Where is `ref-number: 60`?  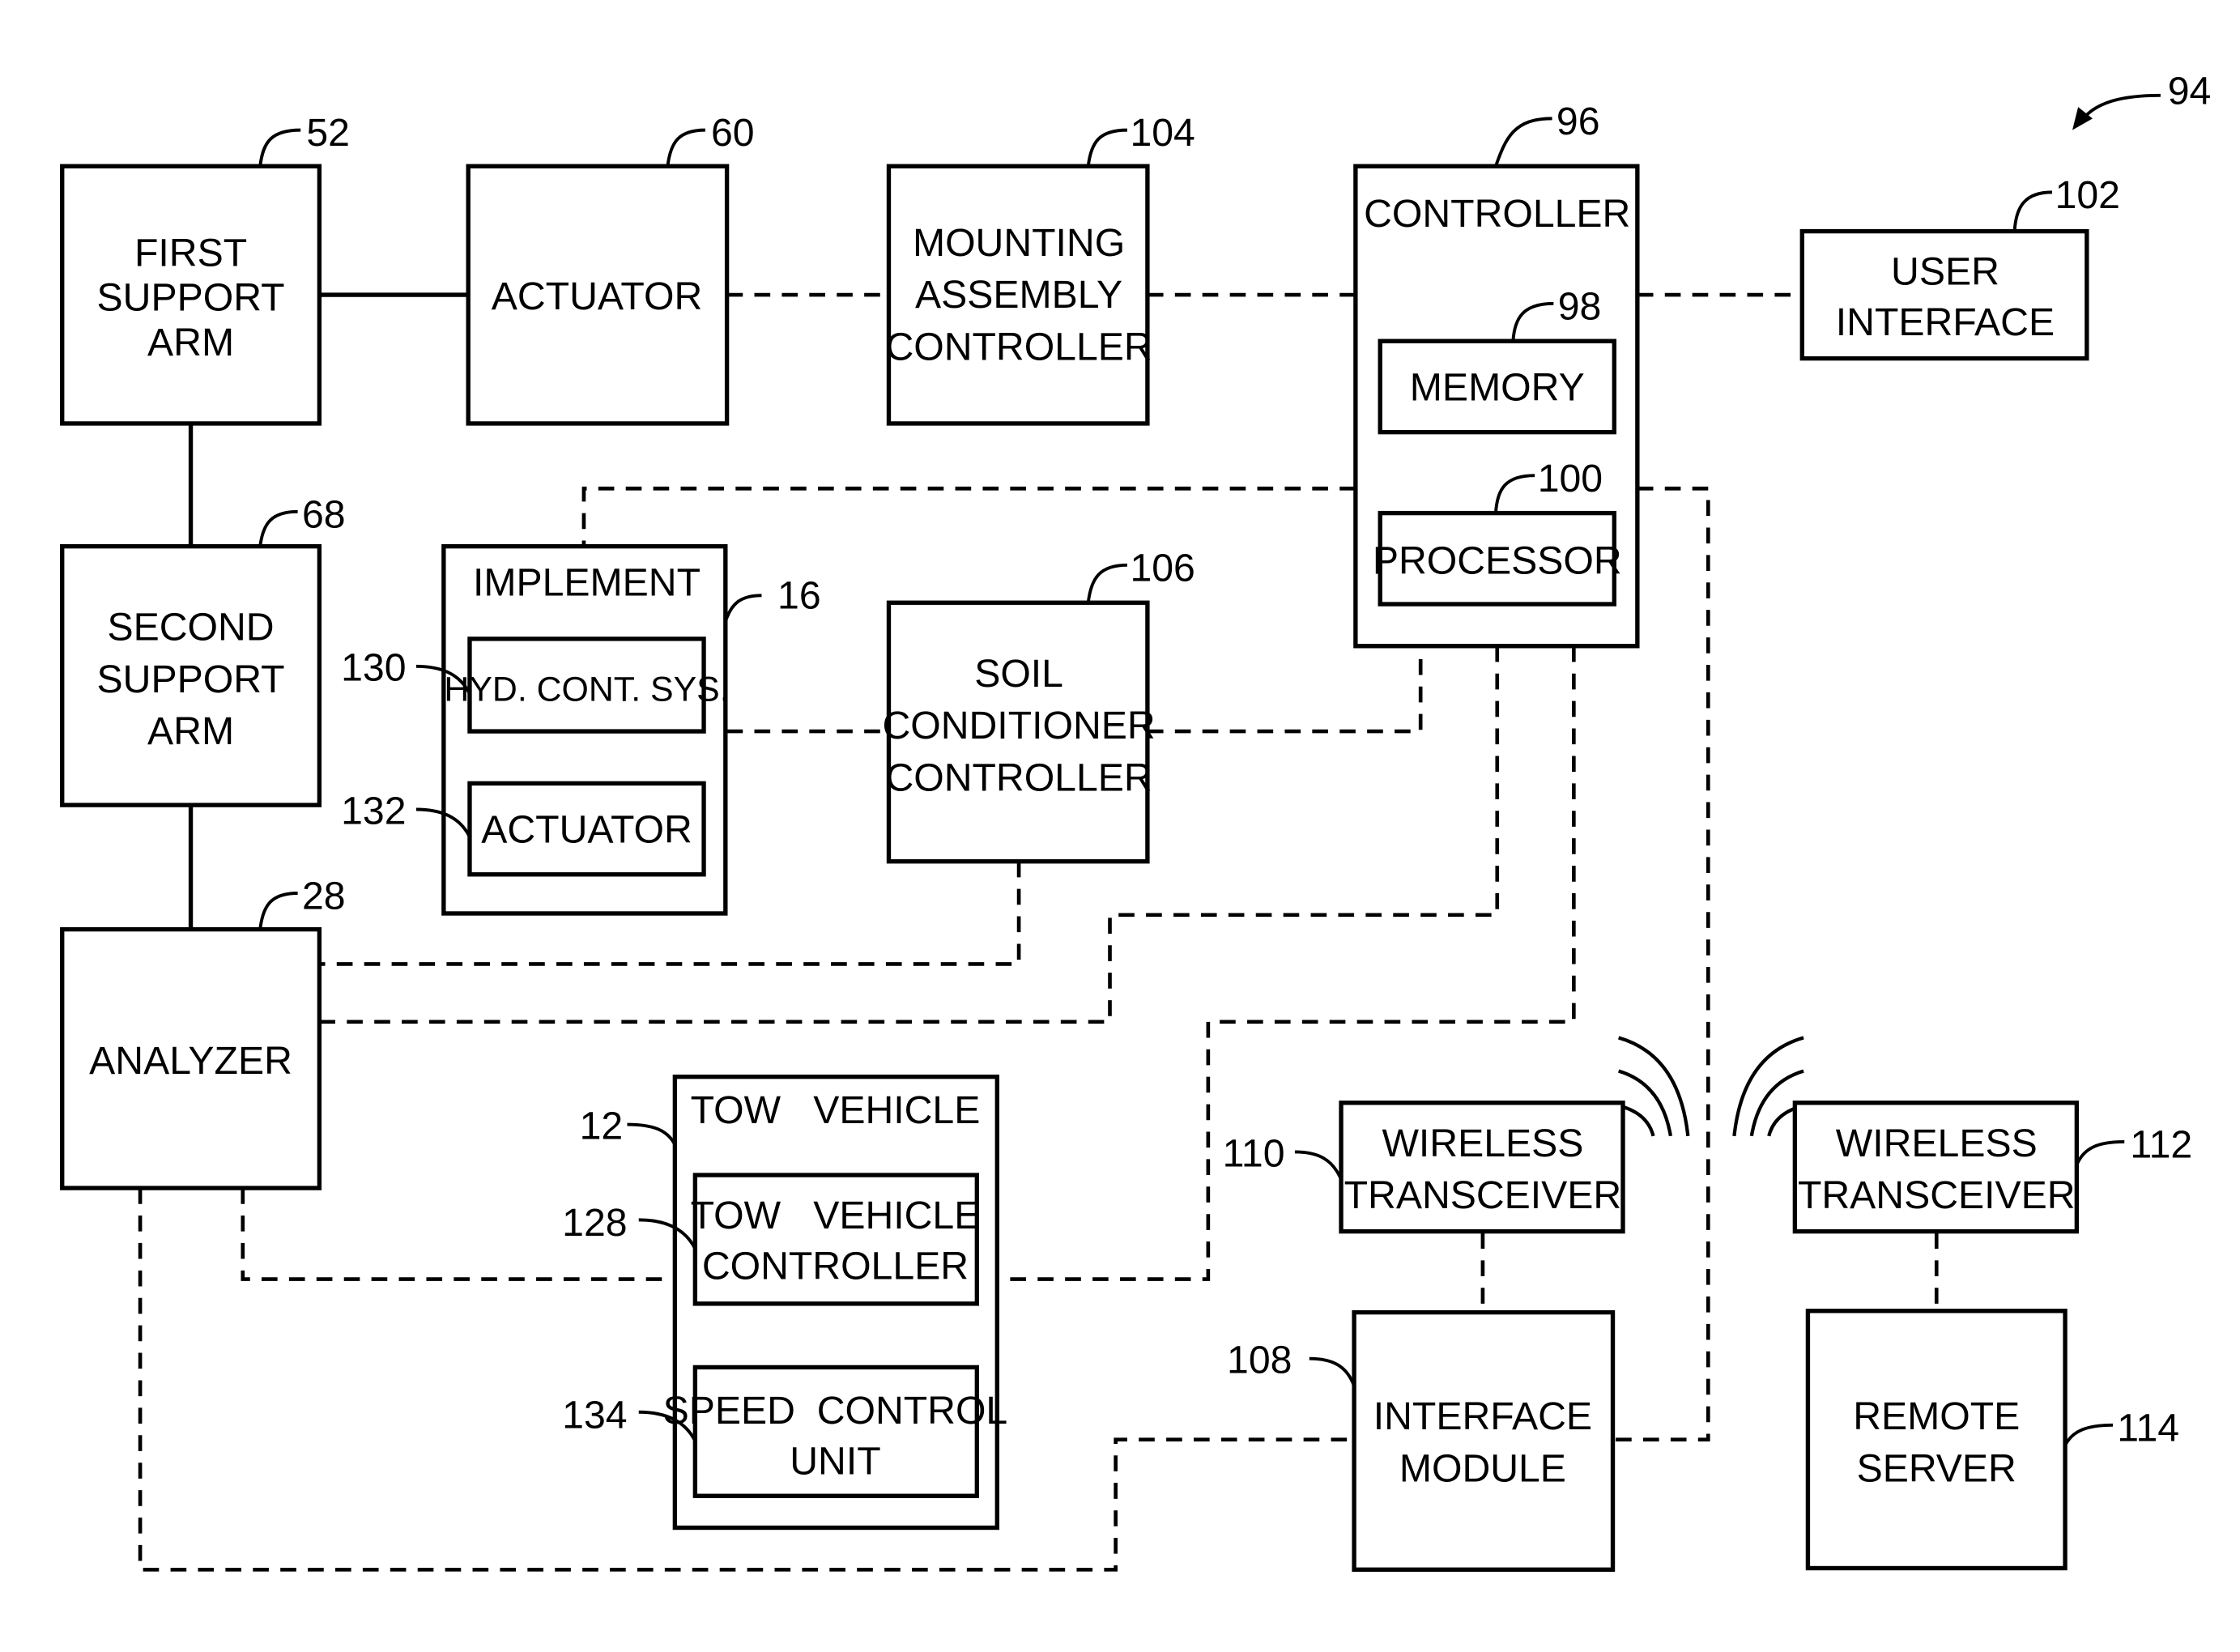 ref-number: 60 is located at coordinates (733, 133).